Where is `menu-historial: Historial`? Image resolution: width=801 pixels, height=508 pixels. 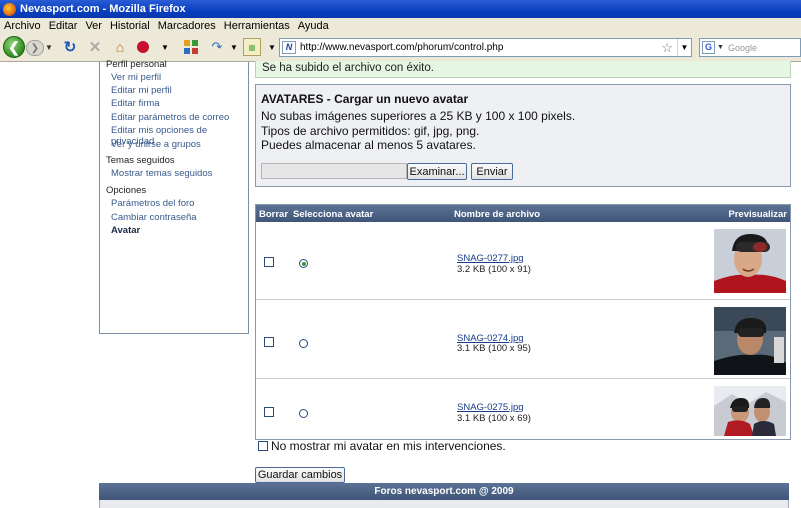
menu-historial: Historial is located at coordinates (130, 26).